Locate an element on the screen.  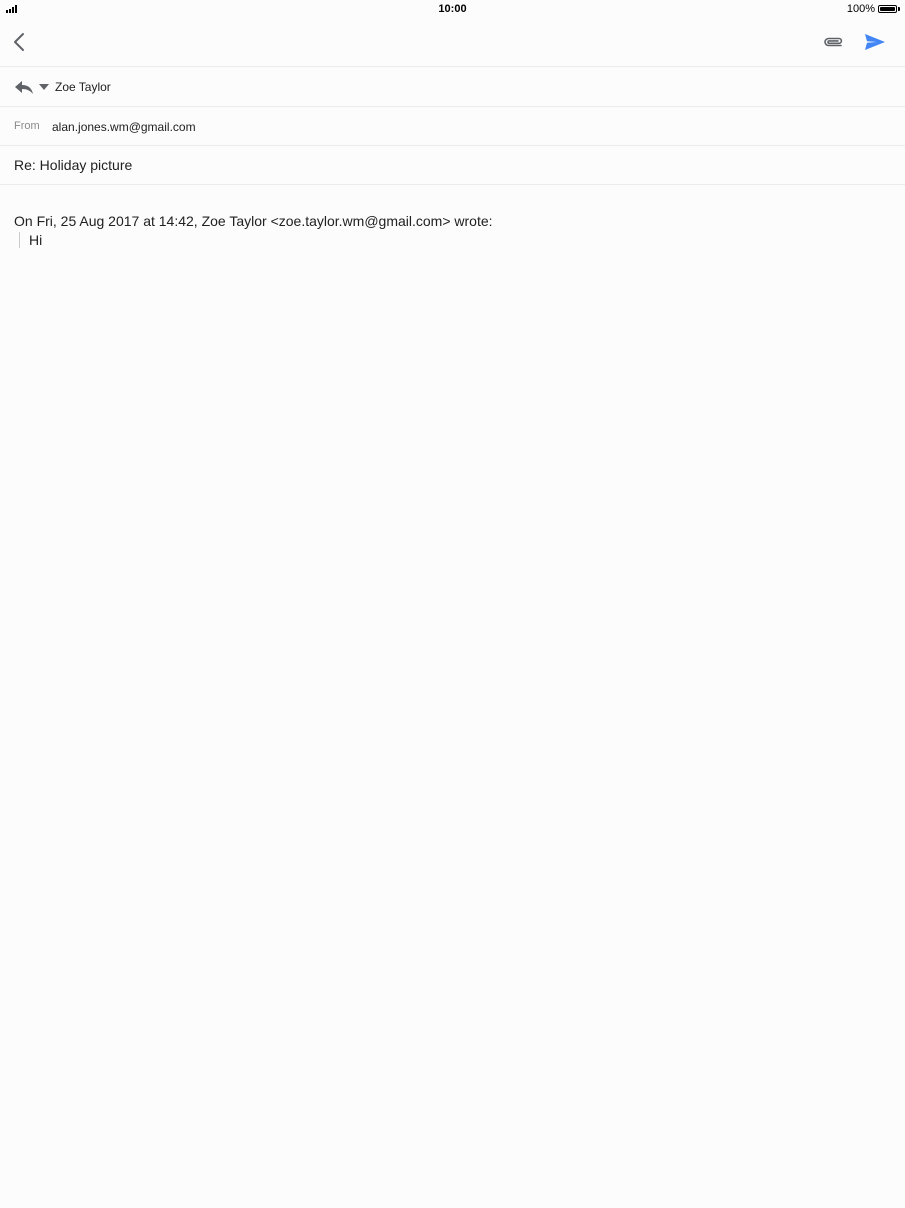
status-bar: 10:00 100% is located at coordinates (452, 9).